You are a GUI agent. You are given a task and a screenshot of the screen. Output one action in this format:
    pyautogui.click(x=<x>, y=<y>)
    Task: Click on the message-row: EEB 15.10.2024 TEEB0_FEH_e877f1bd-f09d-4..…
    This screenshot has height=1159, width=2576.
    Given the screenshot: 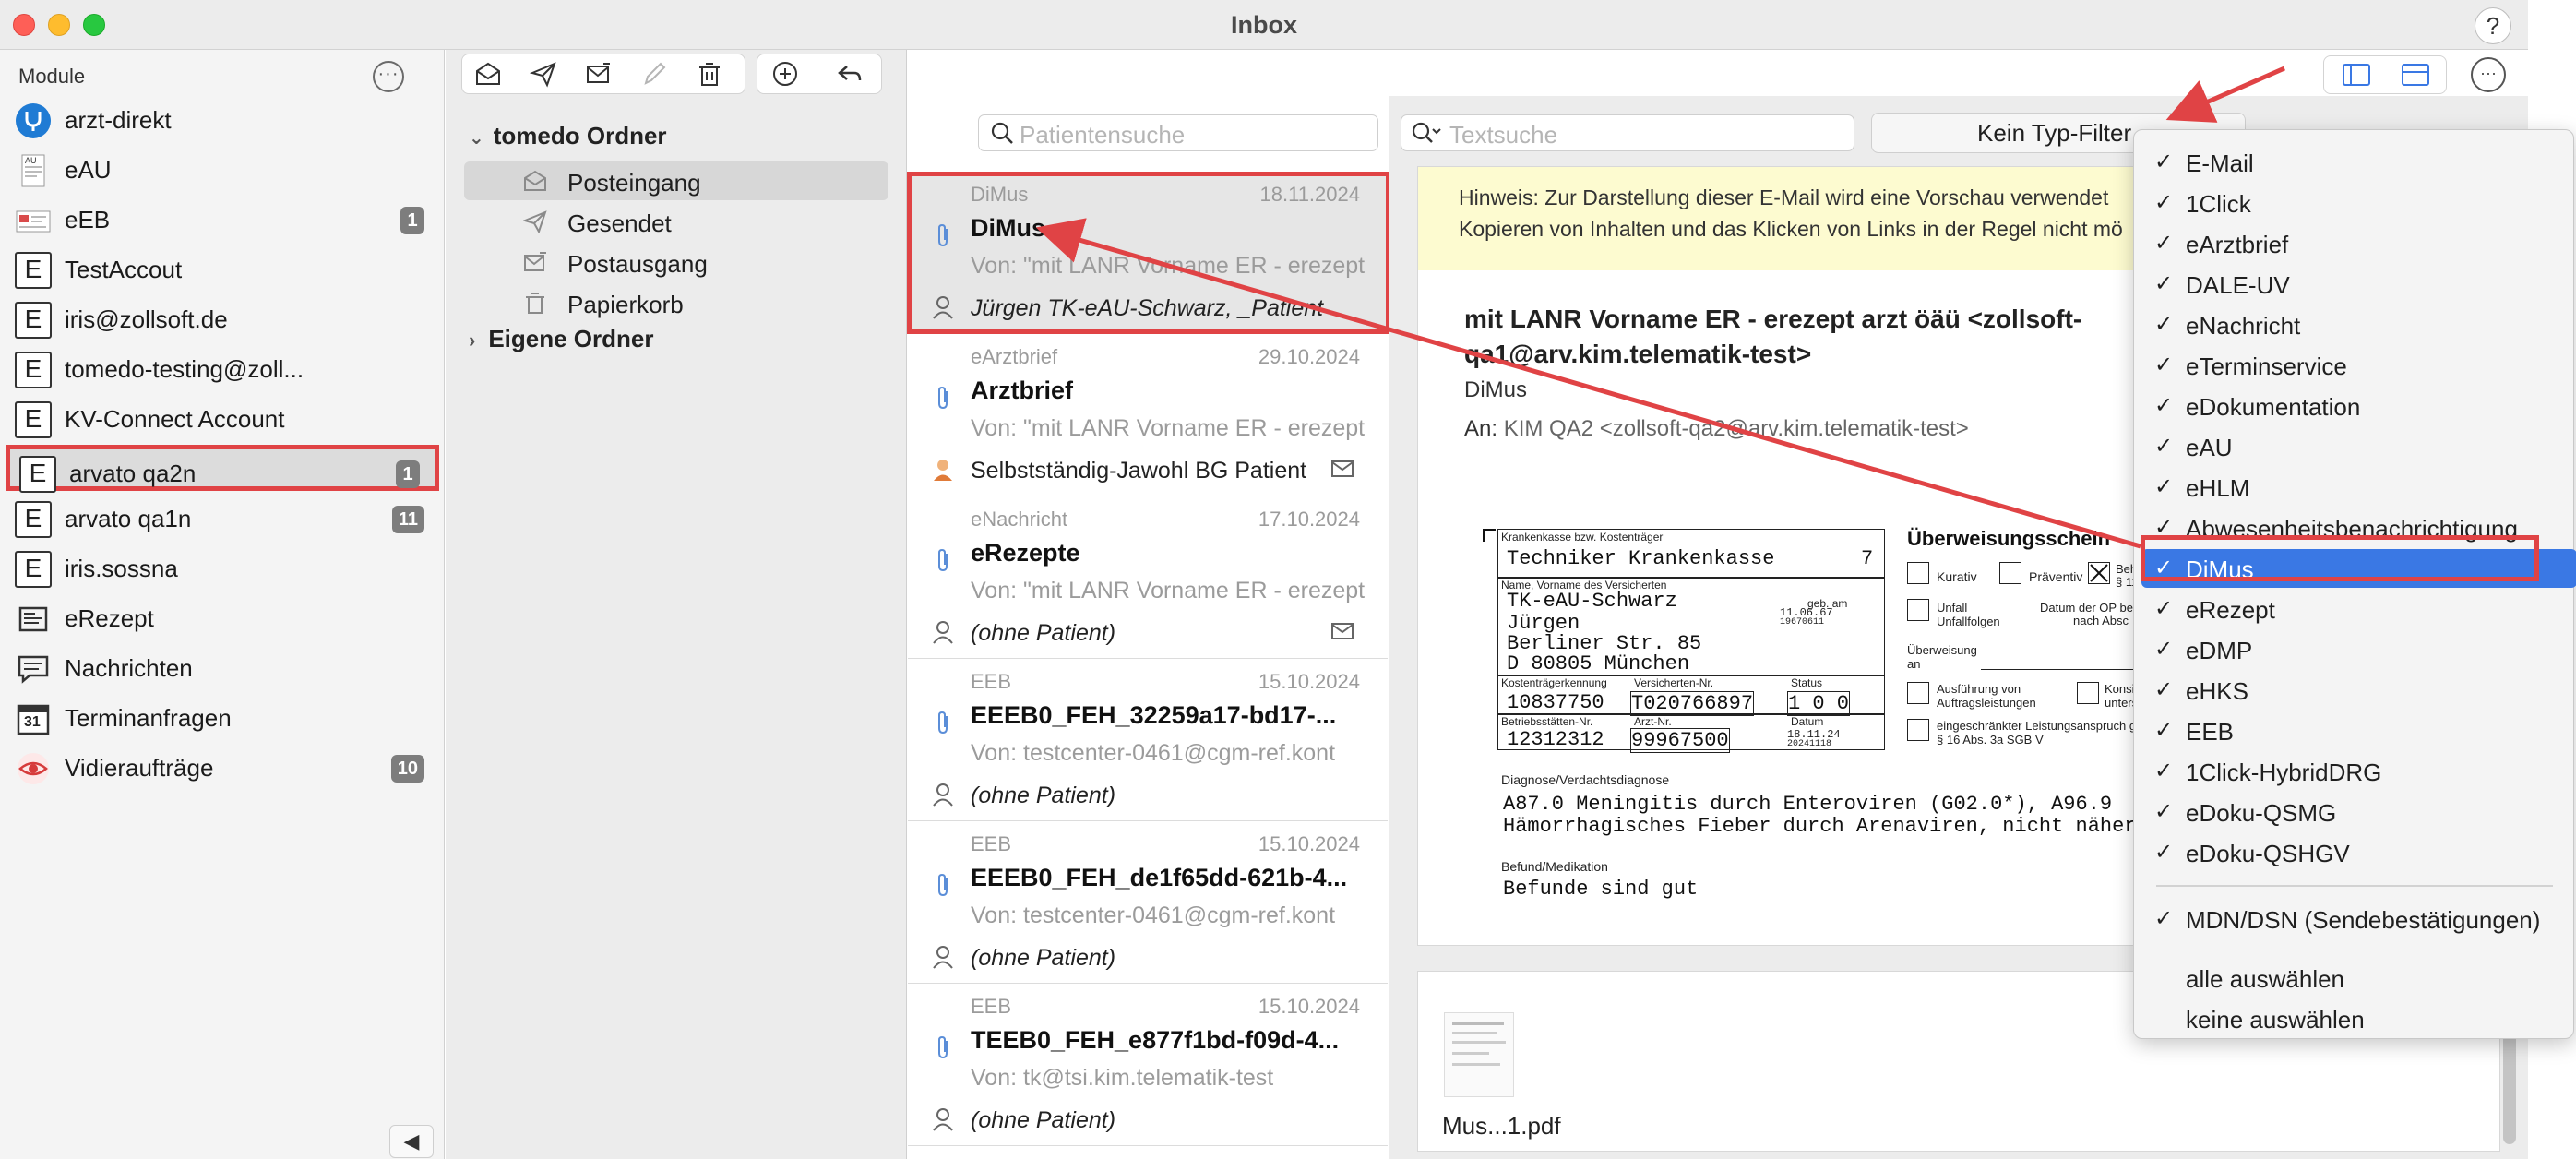 What is the action you would take?
    pyautogui.click(x=1148, y=1065)
    